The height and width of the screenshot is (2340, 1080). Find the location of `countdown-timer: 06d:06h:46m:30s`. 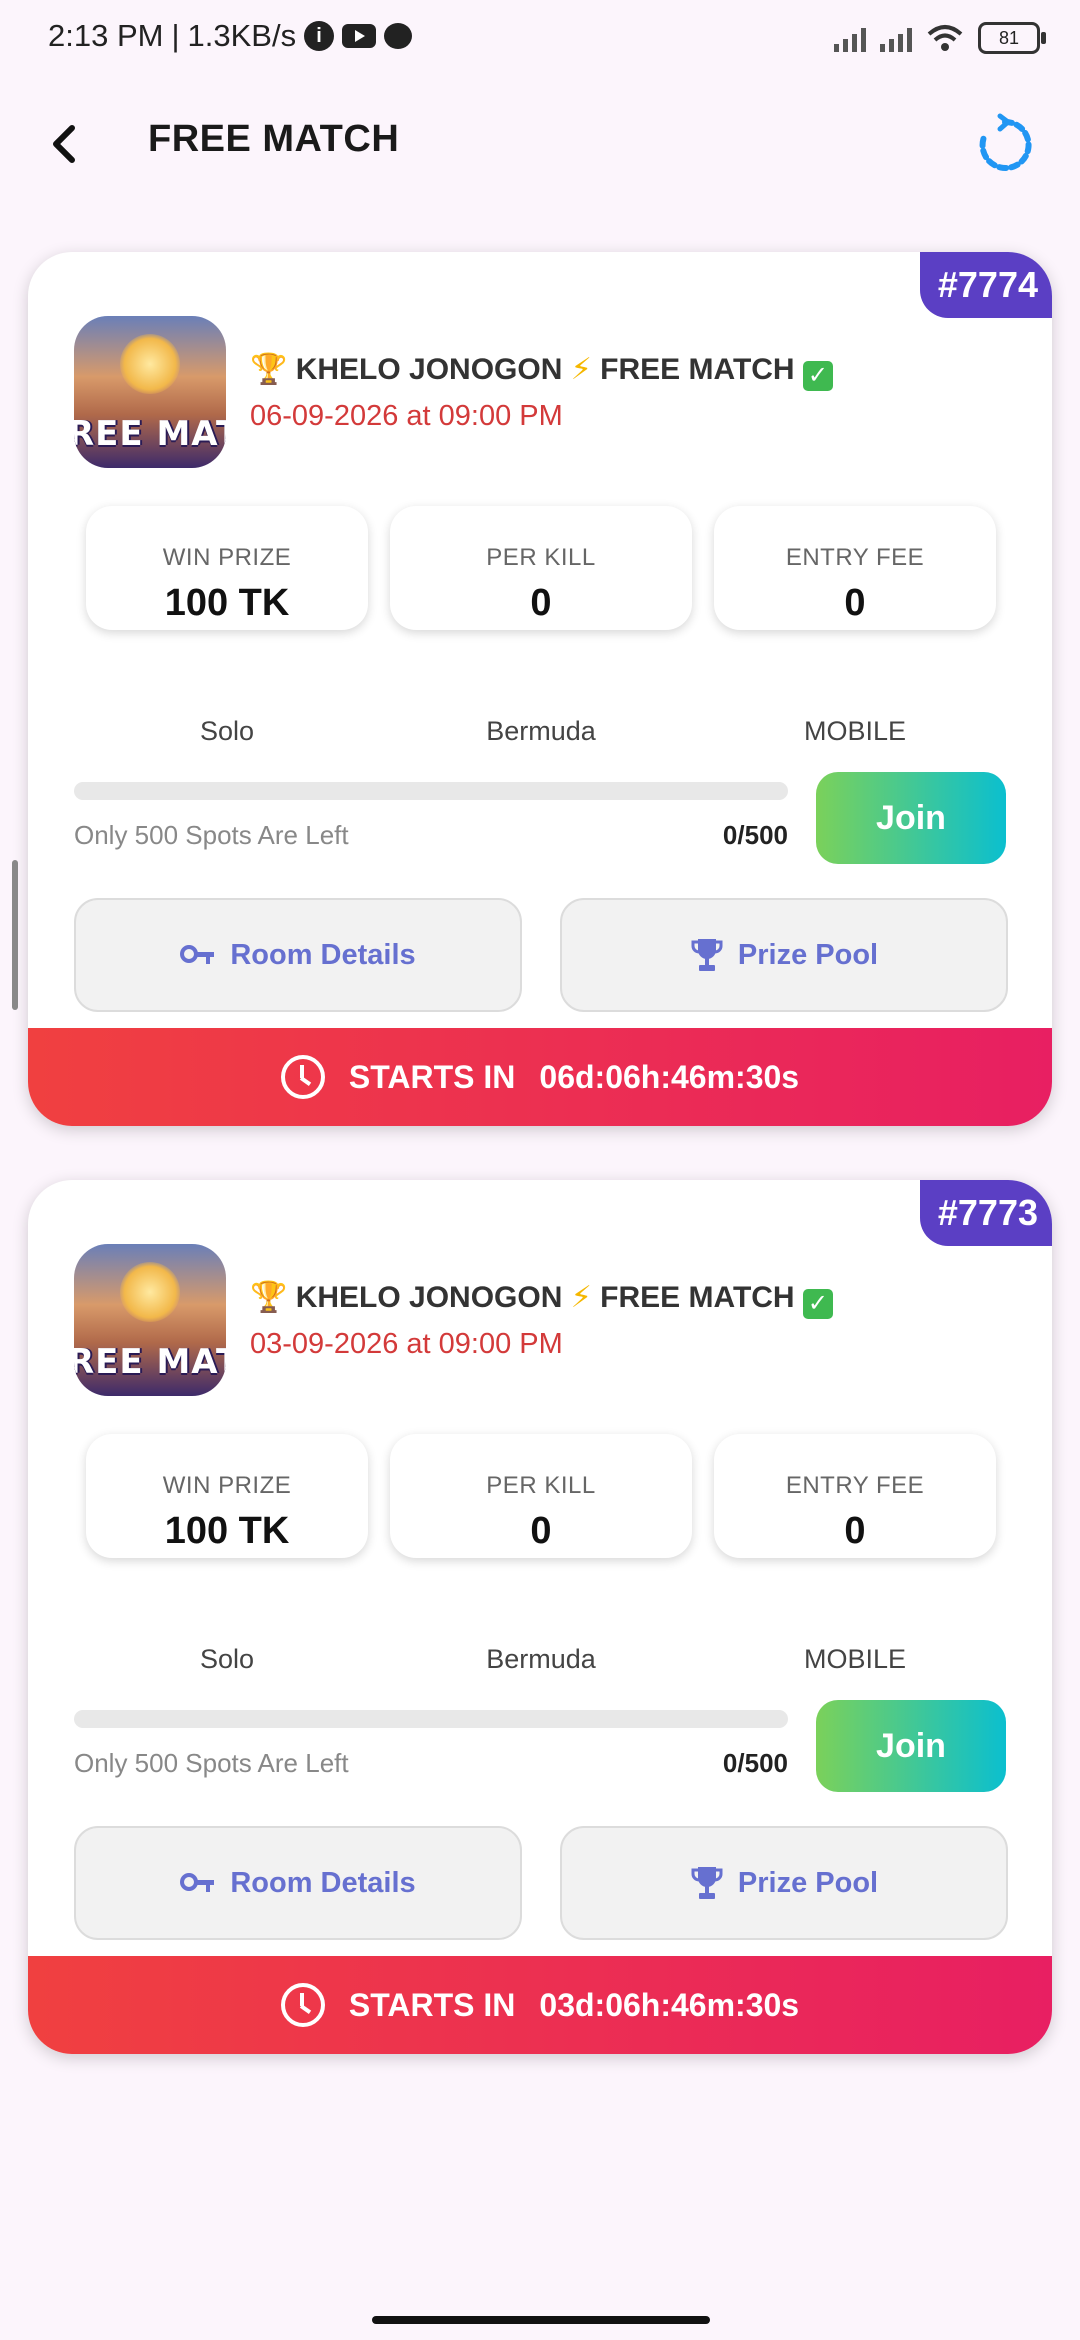

countdown-timer: 06d:06h:46m:30s is located at coordinates (669, 1076).